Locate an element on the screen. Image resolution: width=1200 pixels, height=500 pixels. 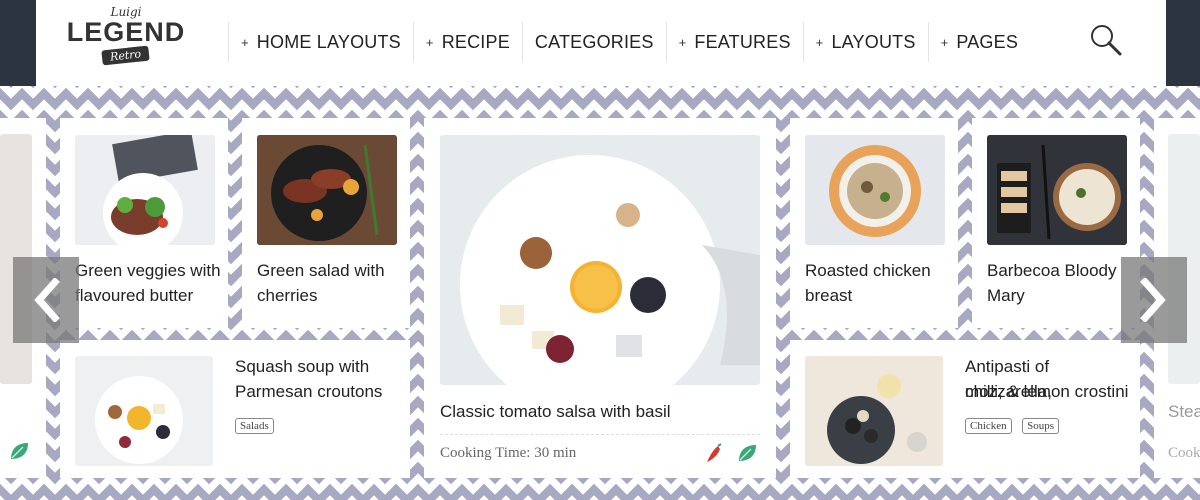
recipe-title-line: Mary is located at coordinates (1006, 295).